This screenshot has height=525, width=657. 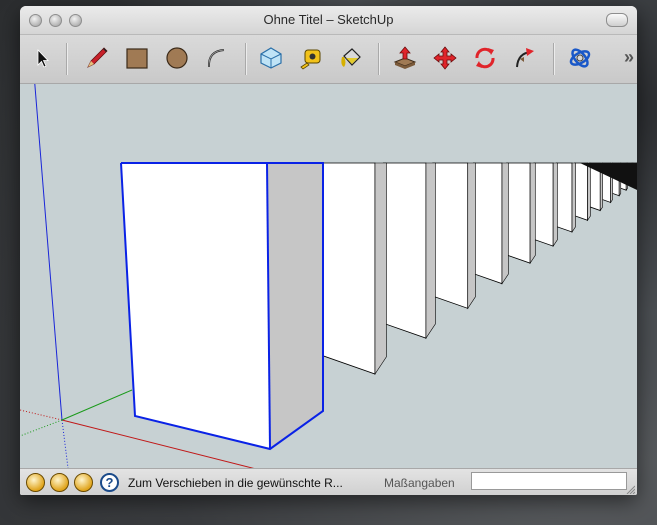 What do you see at coordinates (65, 443) in the screenshot?
I see `blue-axis-negative` at bounding box center [65, 443].